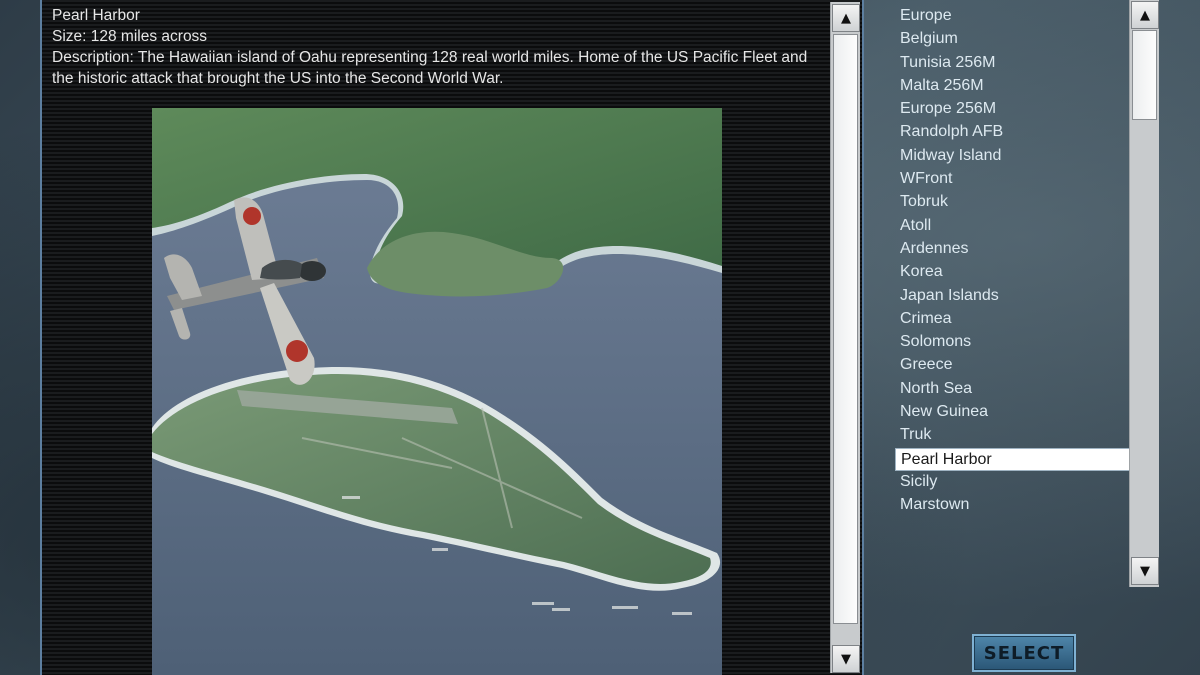 This screenshot has height=675, width=1200. I want to click on select-button: SELECT, so click(1024, 653).